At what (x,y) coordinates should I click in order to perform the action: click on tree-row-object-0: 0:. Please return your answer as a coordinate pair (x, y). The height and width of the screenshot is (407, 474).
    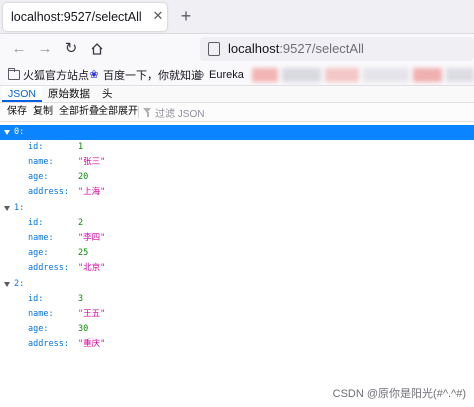
    Looking at the image, I should click on (237, 132).